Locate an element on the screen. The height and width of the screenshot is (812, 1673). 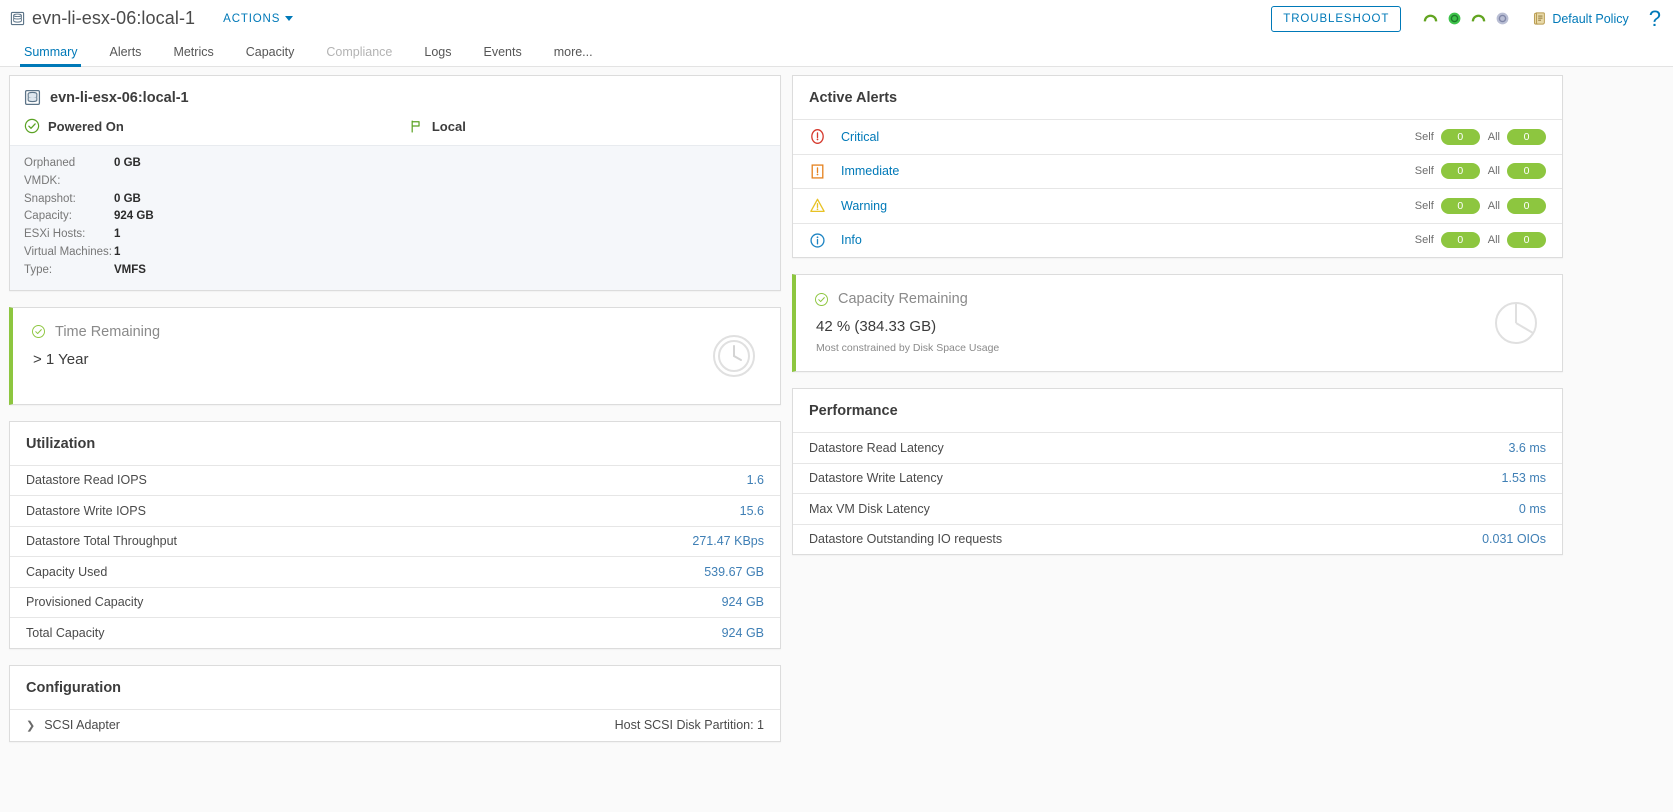
alert-row-warning: Warning Self 0 All 0 is located at coordinates (1177, 205).